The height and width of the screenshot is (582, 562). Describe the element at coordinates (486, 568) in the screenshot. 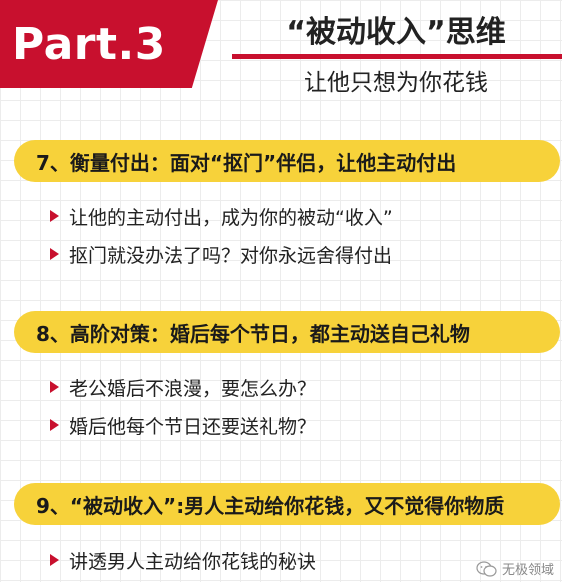

I see `wechat-icon` at that location.